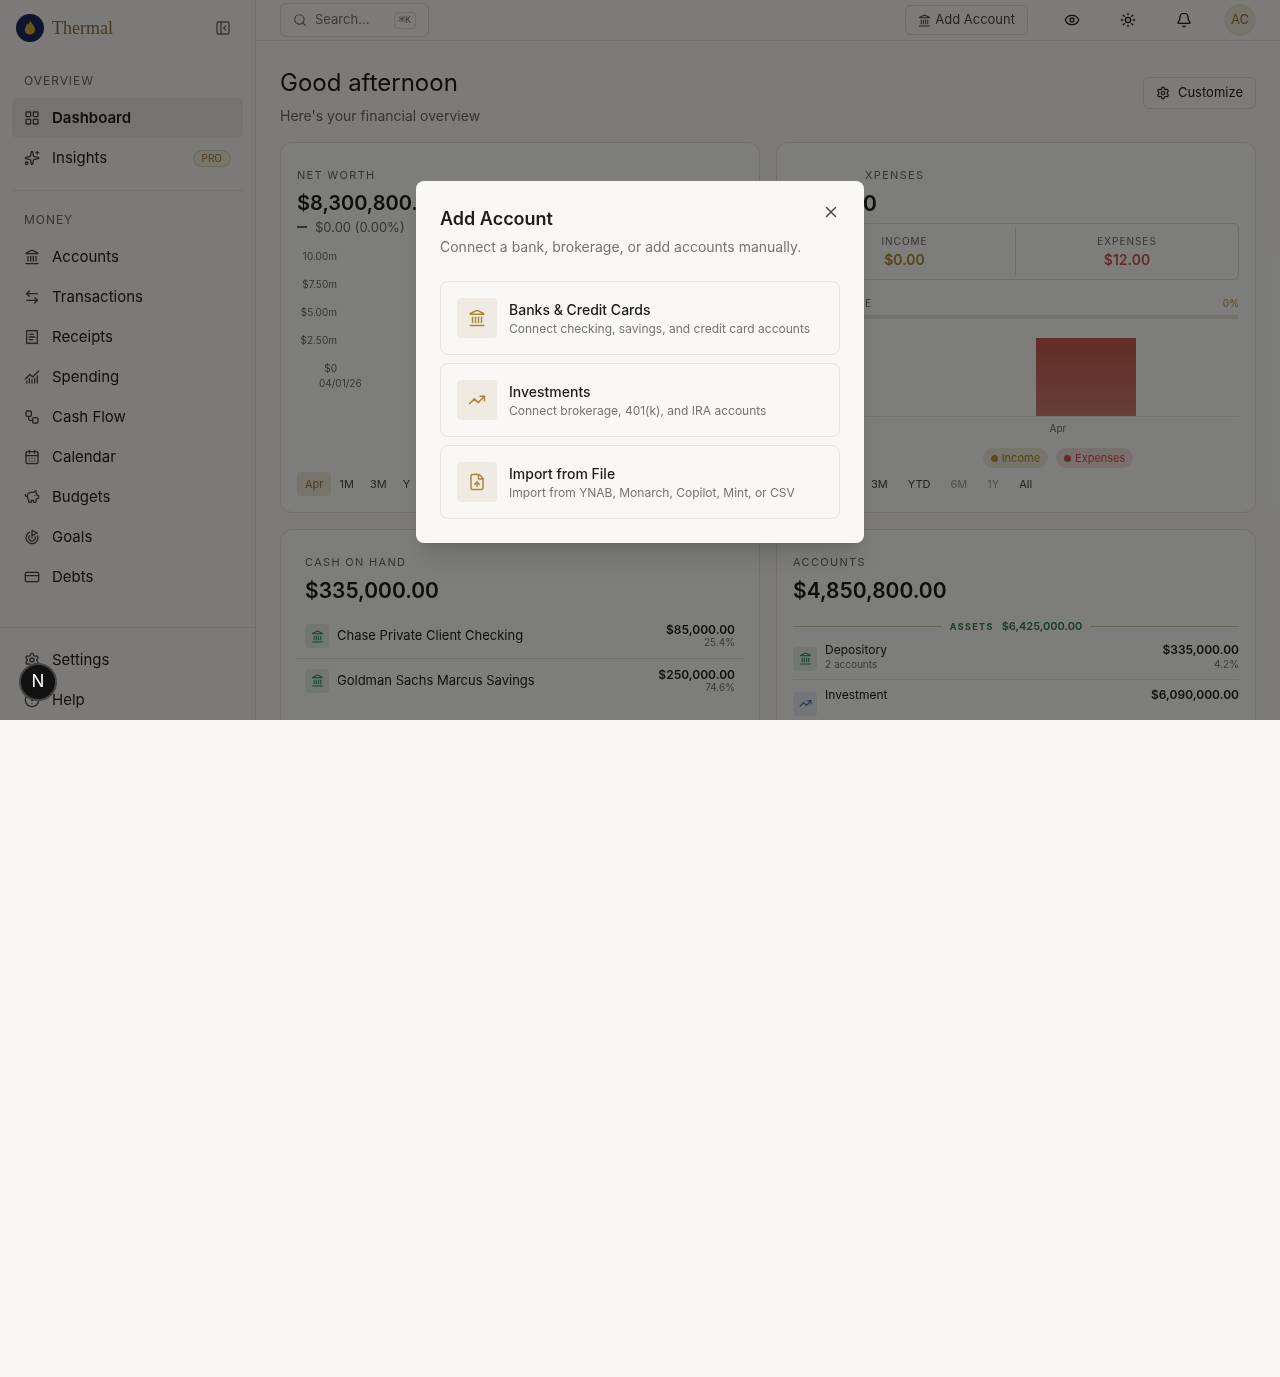 The height and width of the screenshot is (1377, 1280). Describe the element at coordinates (404, 20) in the screenshot. I see `shortcut-key: ⌘K` at that location.